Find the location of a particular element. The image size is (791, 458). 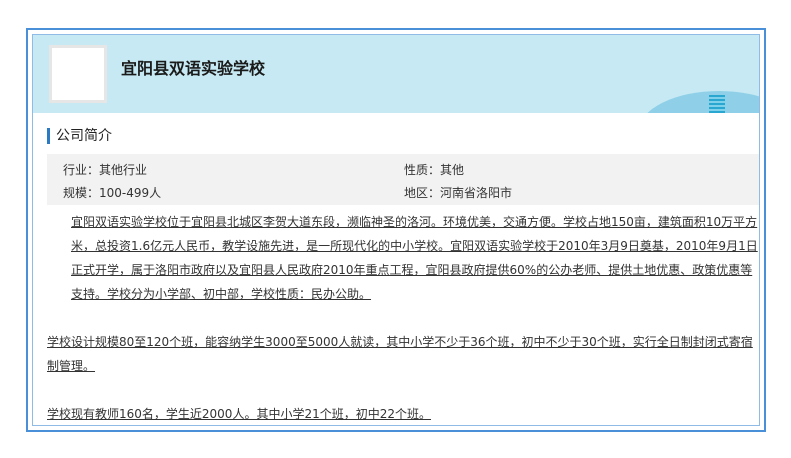

section-title: 公司简介 is located at coordinates (79, 136).